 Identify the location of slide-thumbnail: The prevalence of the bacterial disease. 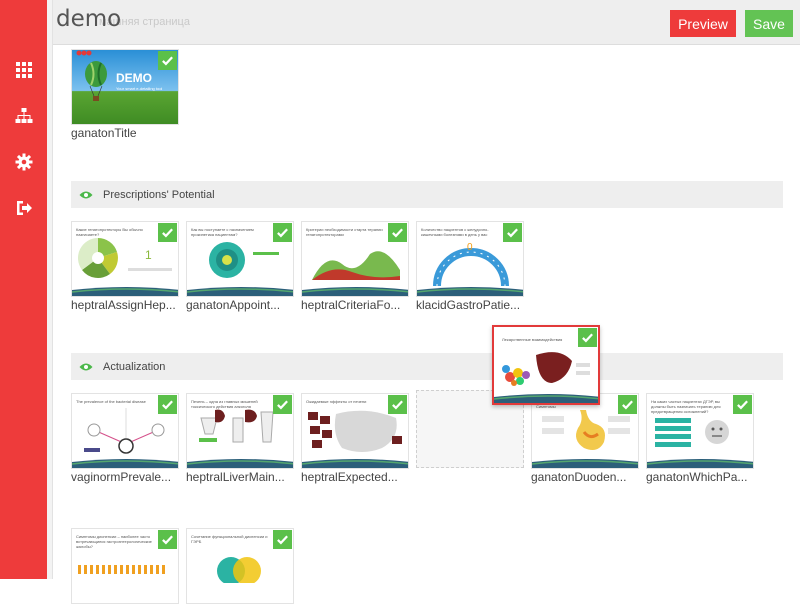
(125, 431).